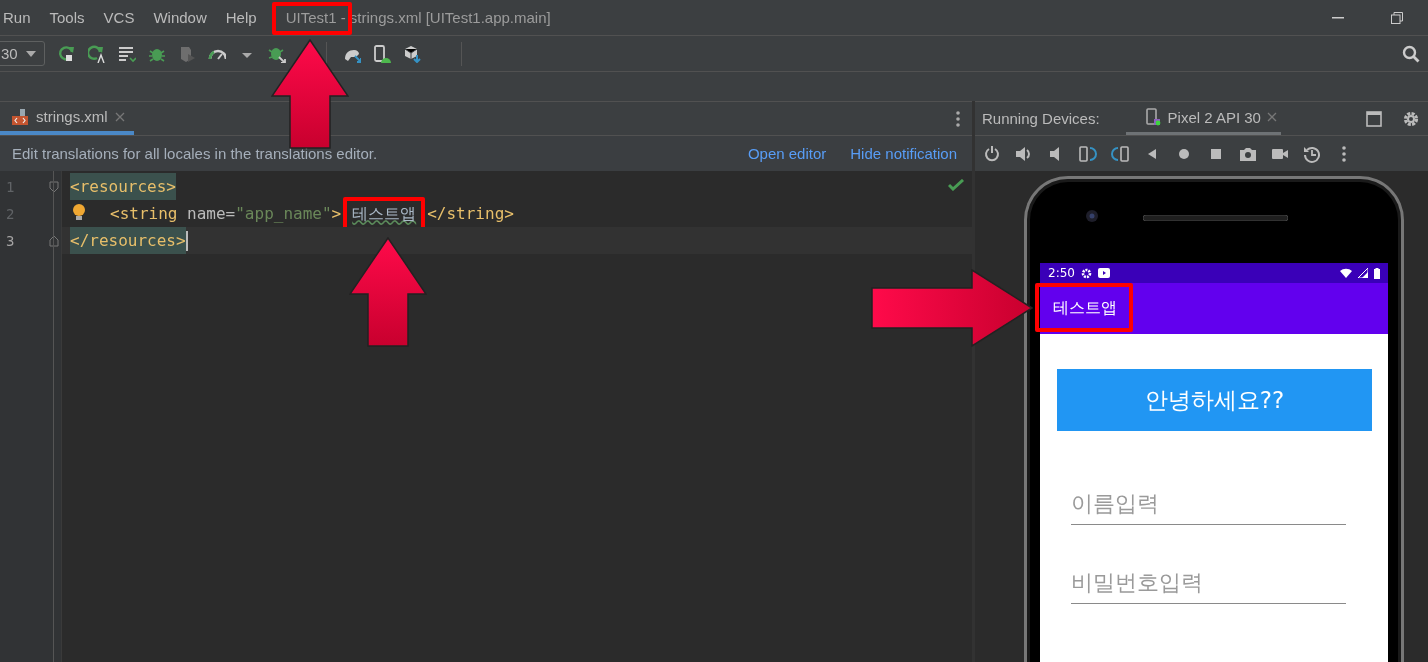  I want to click on volume-up-icon, so click(1024, 153).